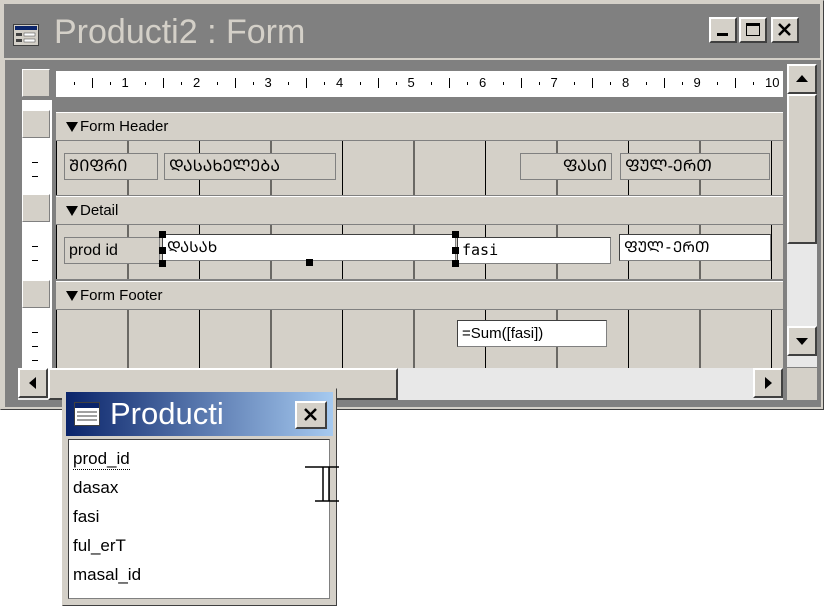 Image resolution: width=824 pixels, height=609 pixels. I want to click on maximize-icon, so click(753, 29).